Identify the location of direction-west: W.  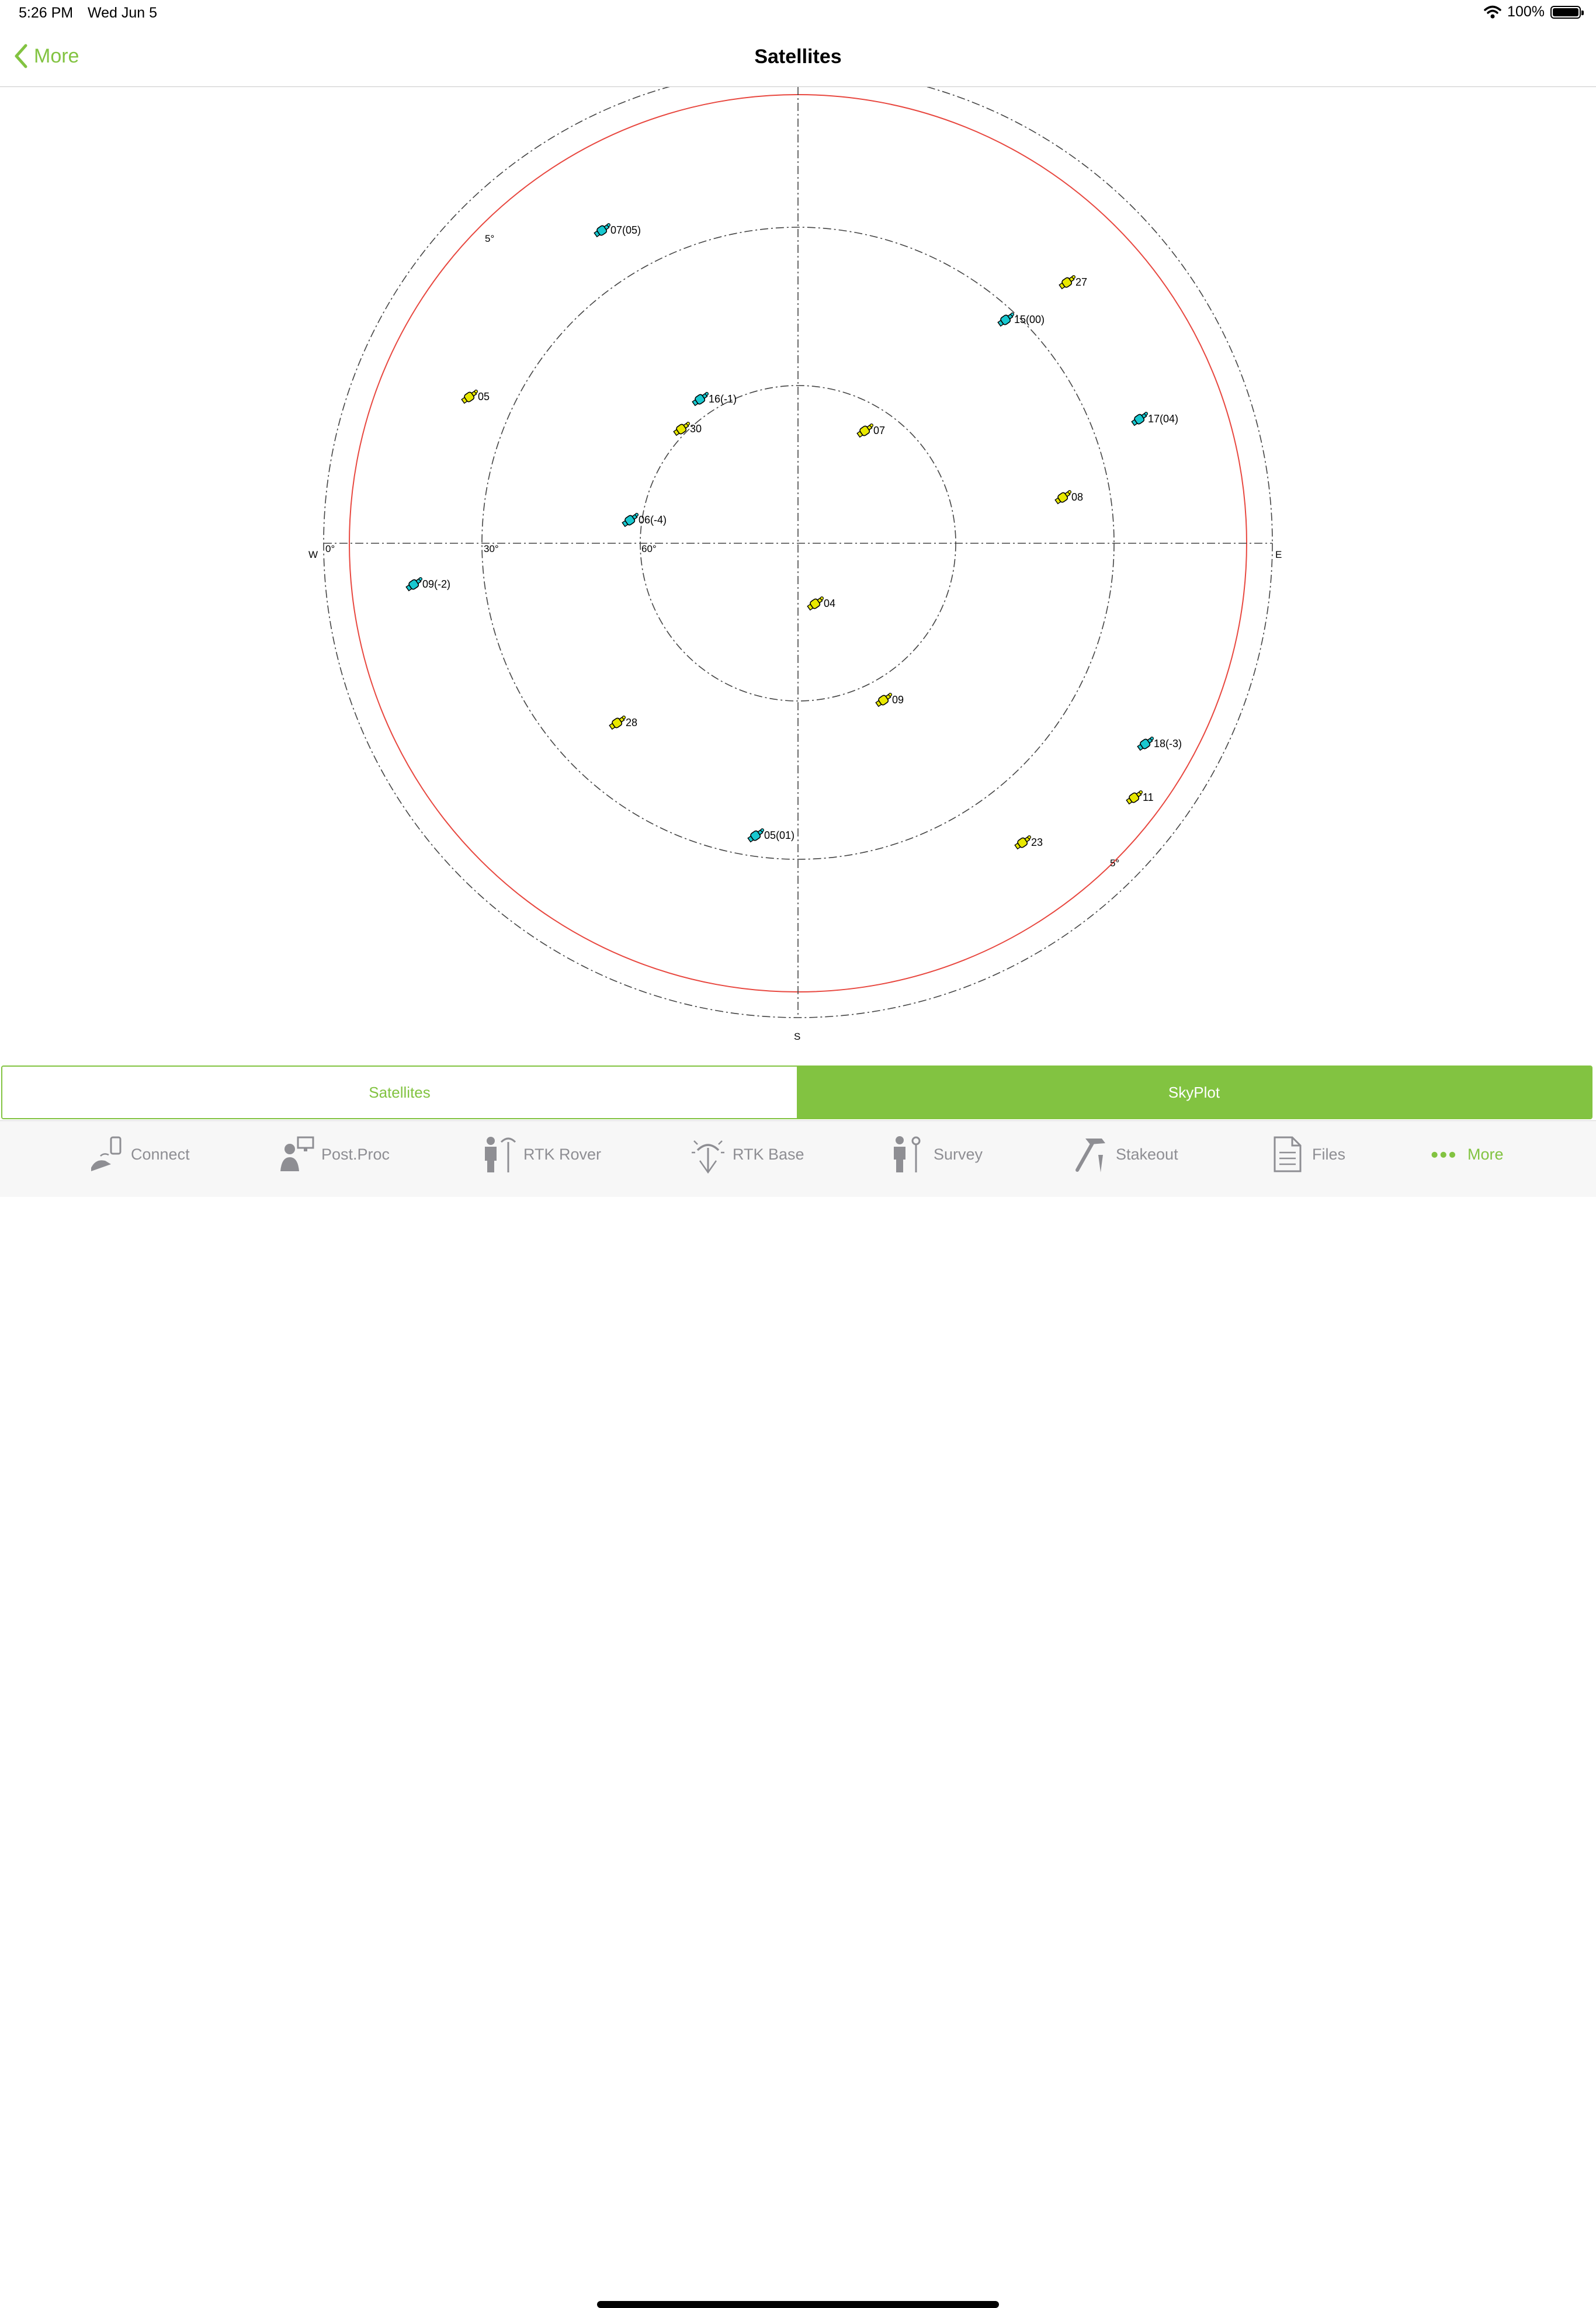
(313, 554).